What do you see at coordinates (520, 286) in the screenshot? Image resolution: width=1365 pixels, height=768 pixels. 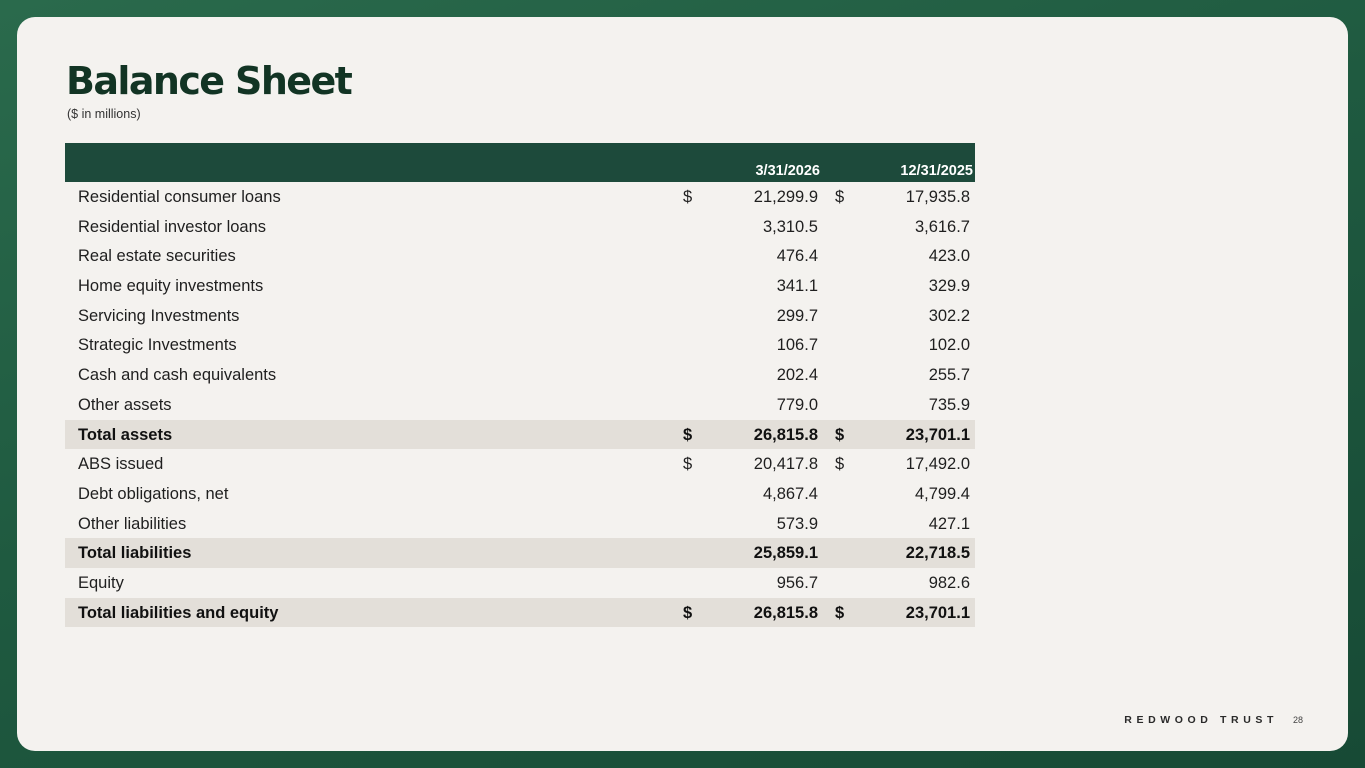 I see `table-row: Home equity investments 341.1 329.9` at bounding box center [520, 286].